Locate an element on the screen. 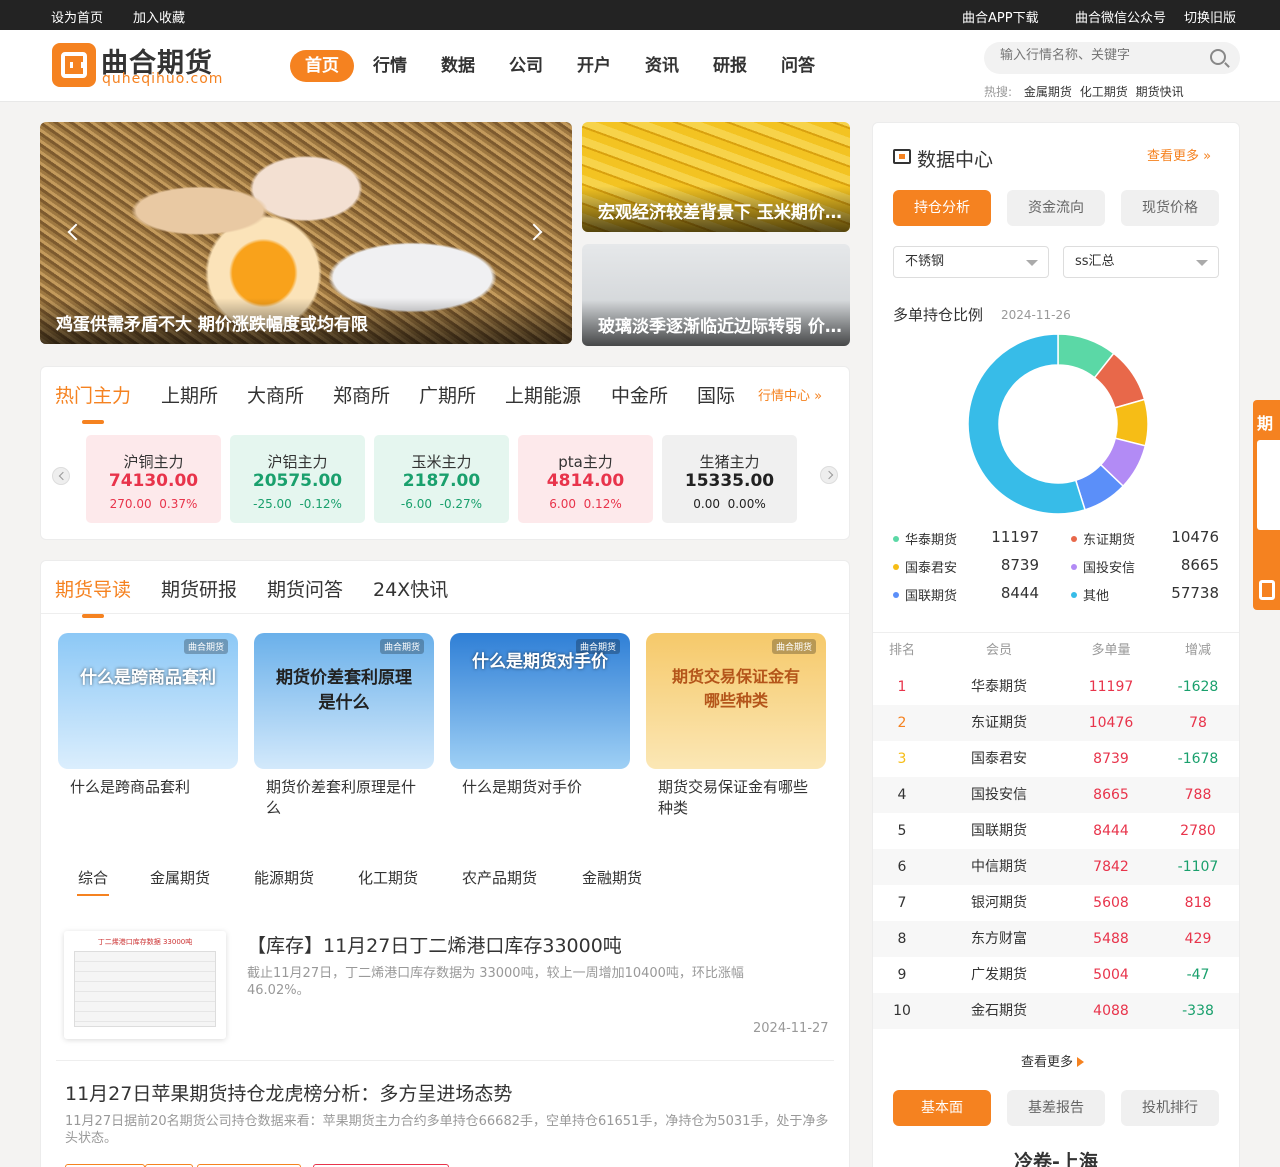 The width and height of the screenshot is (1280, 1167). banner-side-1-caption: 宏观经济较差背景下 玉米期价上行空间有限 is located at coordinates (716, 209).